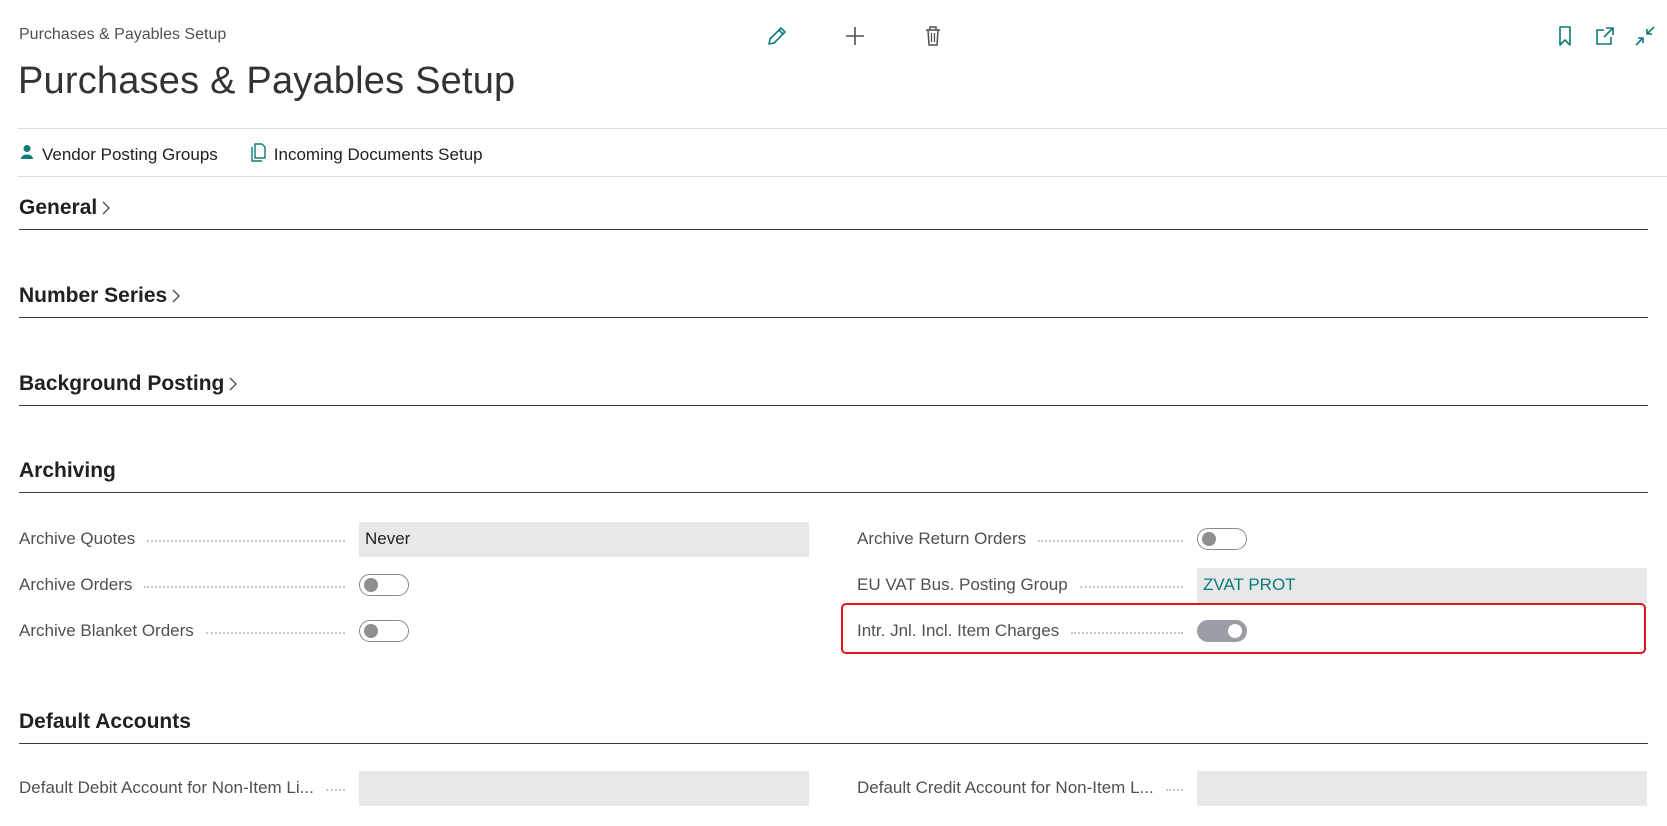 Image resolution: width=1667 pixels, height=826 pixels. Describe the element at coordinates (584, 539) in the screenshot. I see `archive-quotes-select: Never` at that location.